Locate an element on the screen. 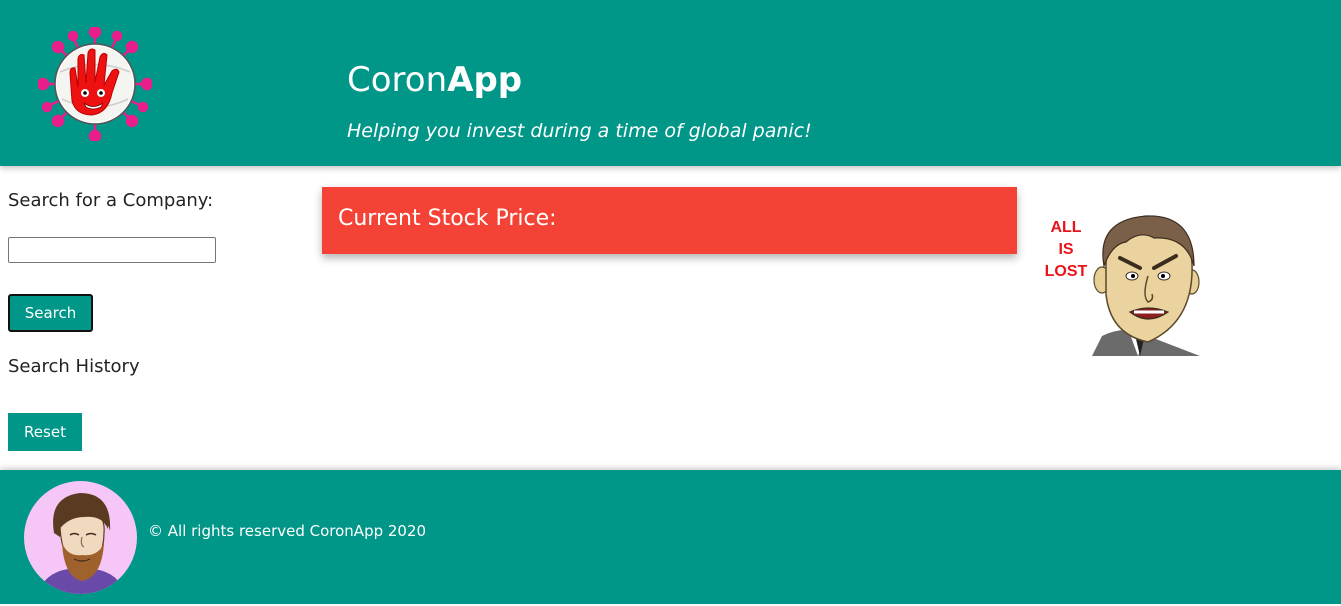  app-title: CoronApp is located at coordinates (434, 80).